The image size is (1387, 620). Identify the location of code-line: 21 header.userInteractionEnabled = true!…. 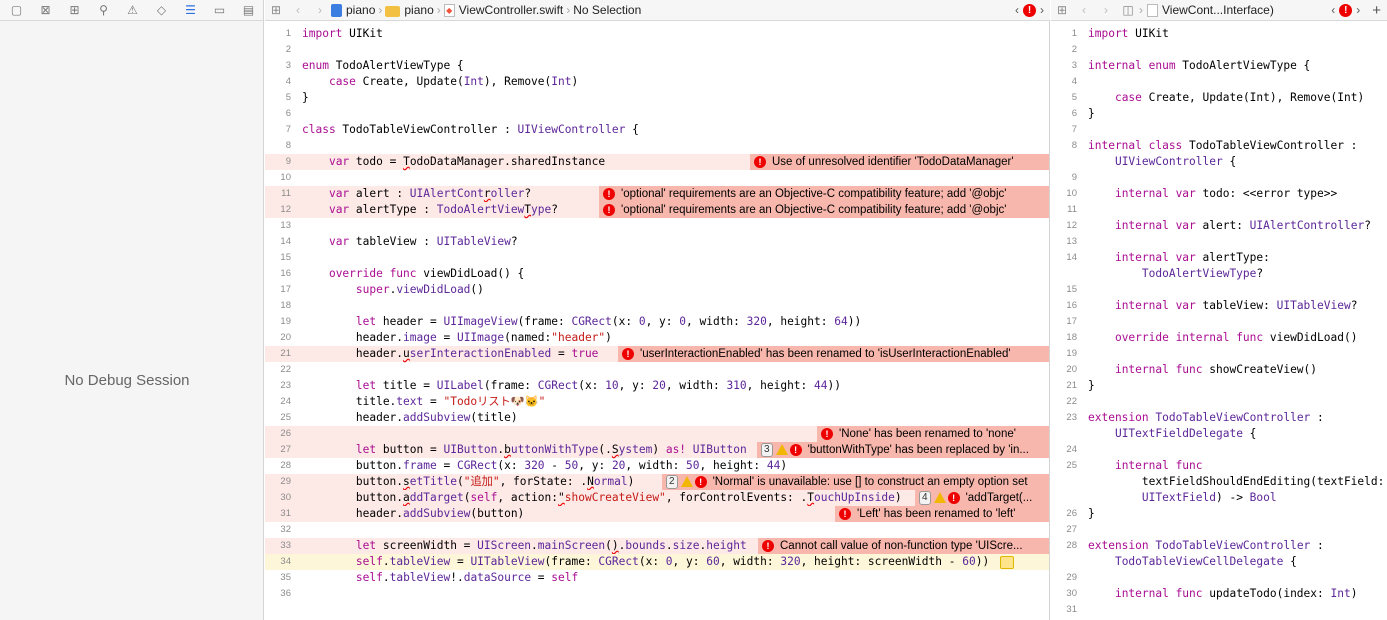
(657, 354).